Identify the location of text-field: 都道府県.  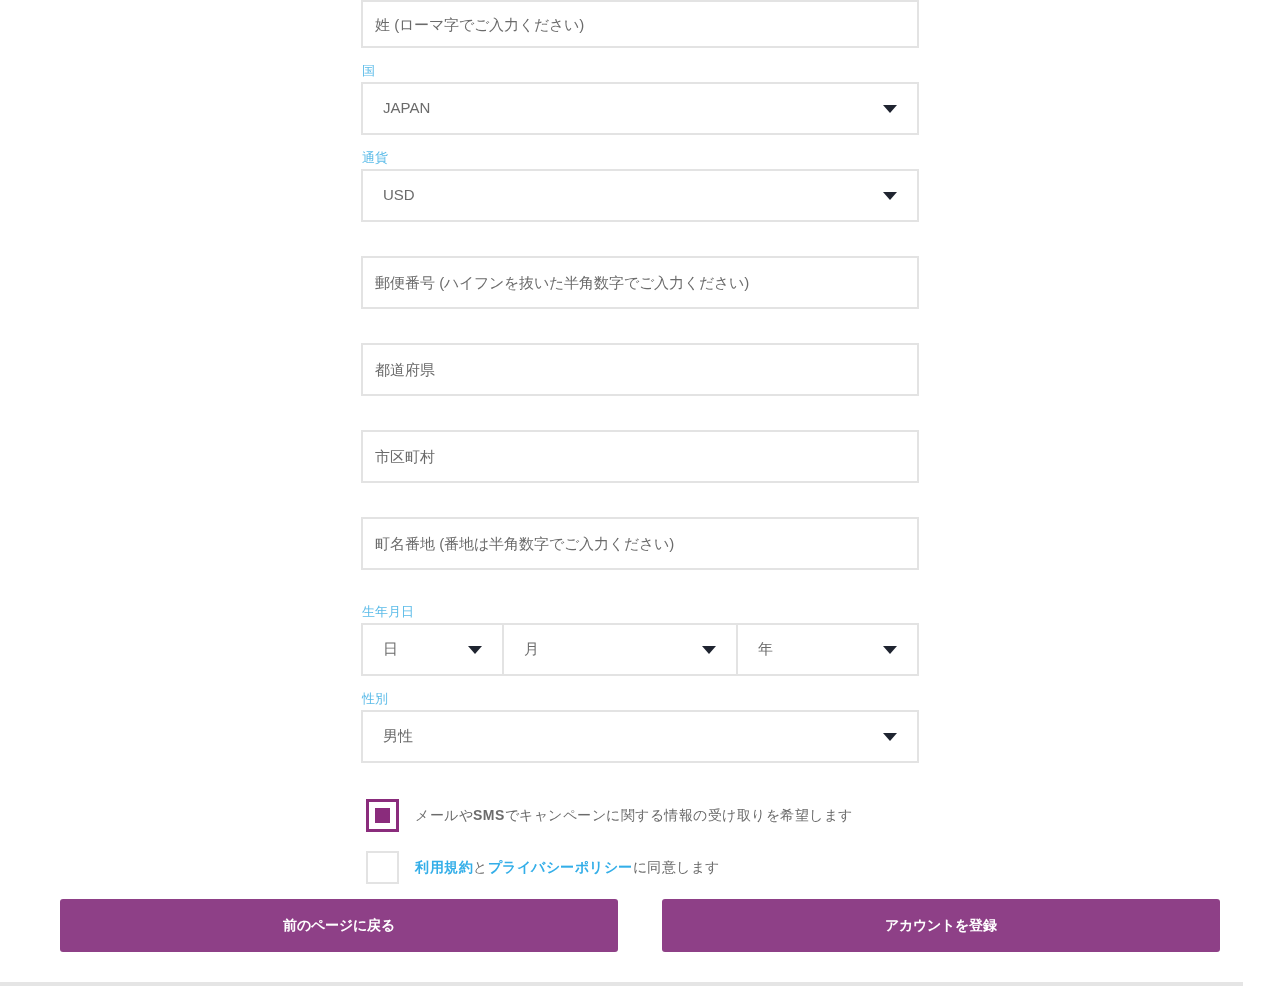
(640, 369).